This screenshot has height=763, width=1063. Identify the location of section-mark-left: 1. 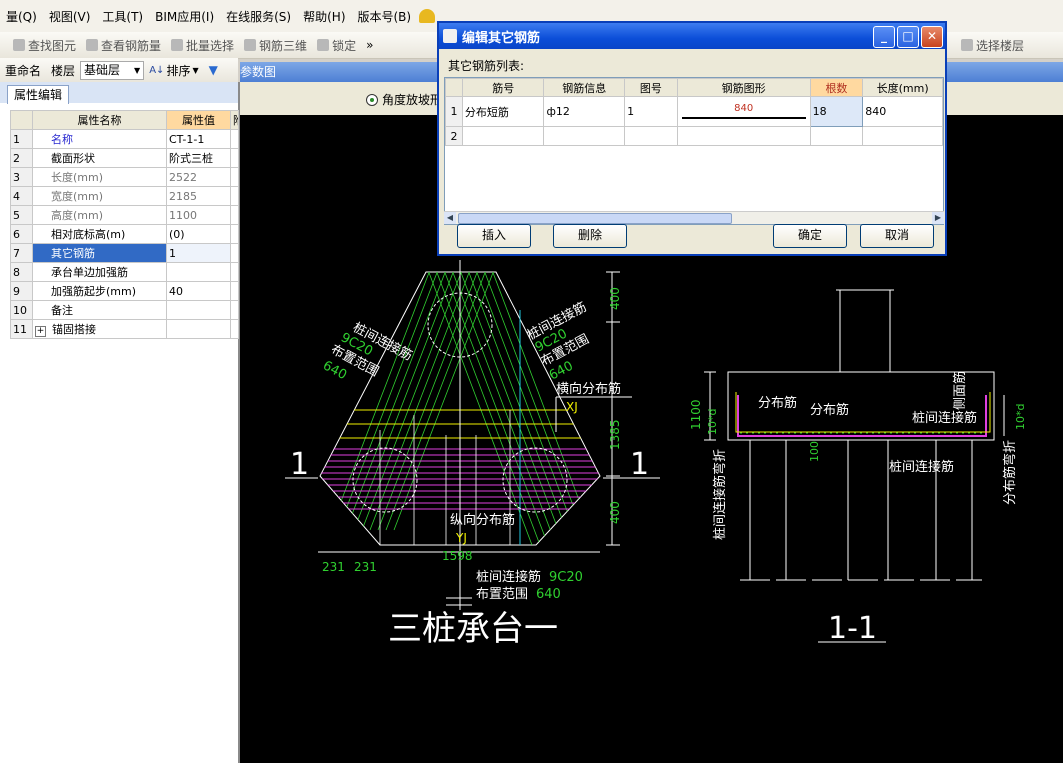
(299, 464).